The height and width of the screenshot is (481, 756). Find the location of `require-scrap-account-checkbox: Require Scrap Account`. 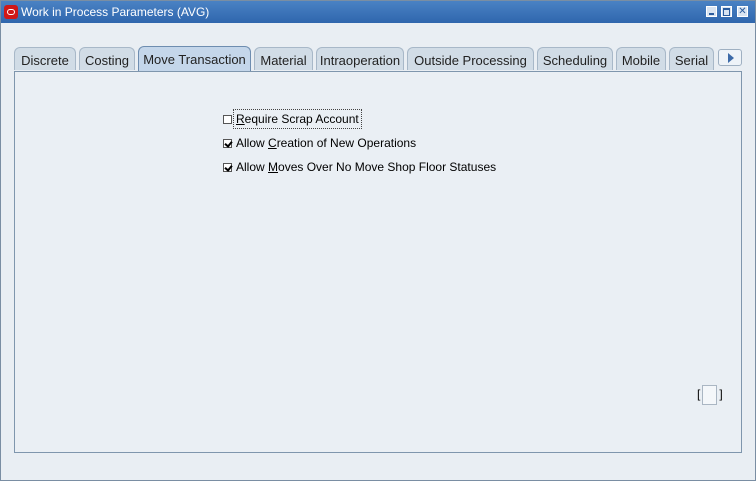

require-scrap-account-checkbox: Require Scrap Account is located at coordinates (292, 119).